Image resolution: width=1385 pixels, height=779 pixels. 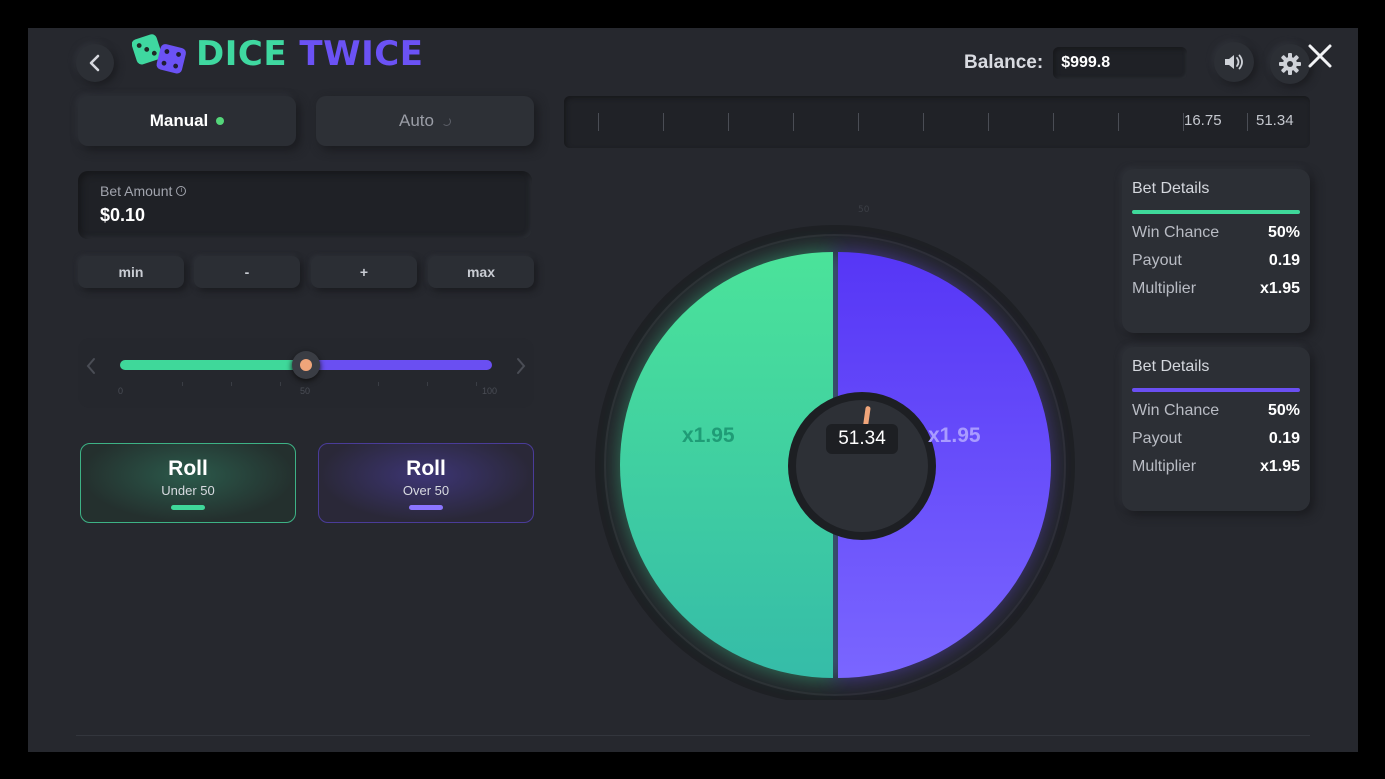 What do you see at coordinates (446, 121) in the screenshot?
I see `spinner-icon` at bounding box center [446, 121].